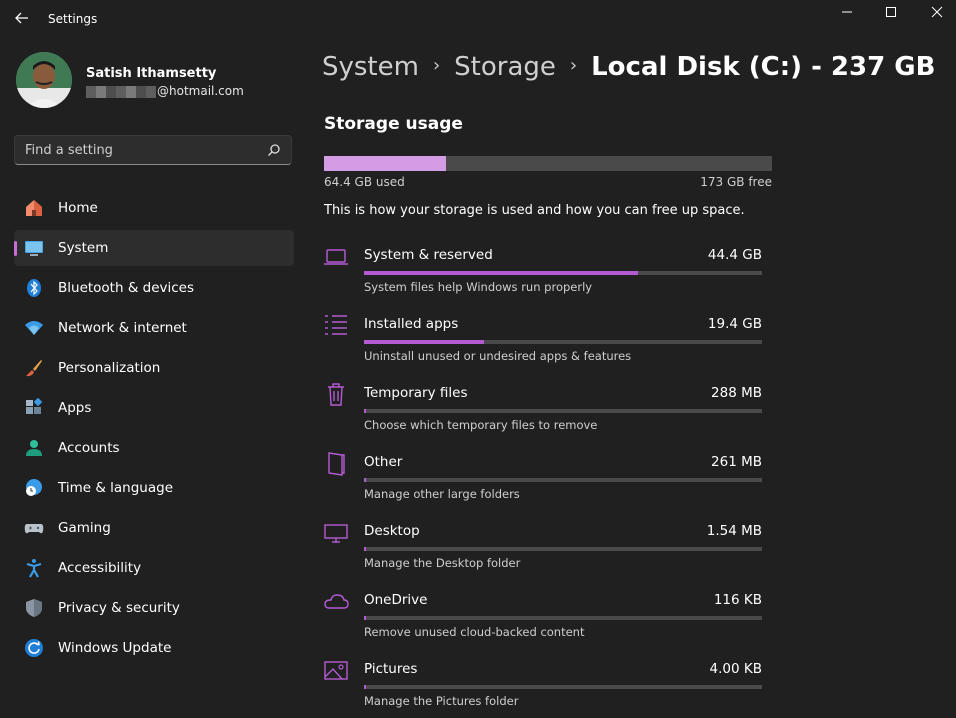 This screenshot has height=718, width=956. Describe the element at coordinates (154, 208) in the screenshot. I see `nav-item-home: Home` at that location.